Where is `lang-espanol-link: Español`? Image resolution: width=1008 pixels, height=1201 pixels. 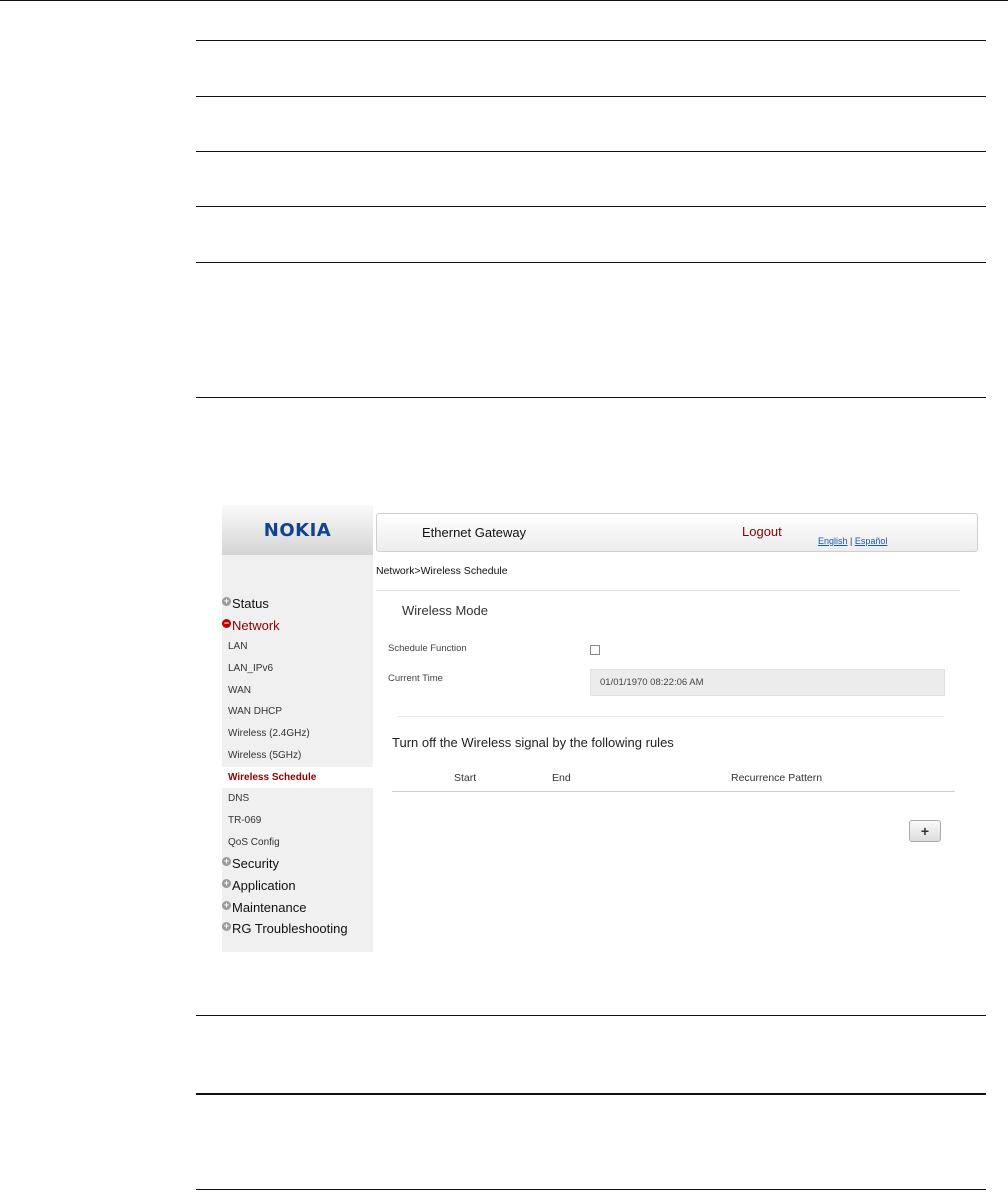
lang-espanol-link: Español is located at coordinates (871, 541).